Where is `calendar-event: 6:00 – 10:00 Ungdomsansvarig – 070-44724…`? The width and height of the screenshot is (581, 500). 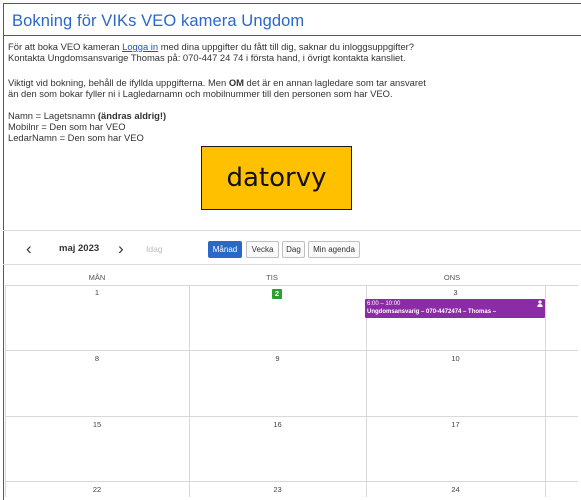 calendar-event: 6:00 – 10:00 Ungdomsansvarig – 070-44724… is located at coordinates (455, 308).